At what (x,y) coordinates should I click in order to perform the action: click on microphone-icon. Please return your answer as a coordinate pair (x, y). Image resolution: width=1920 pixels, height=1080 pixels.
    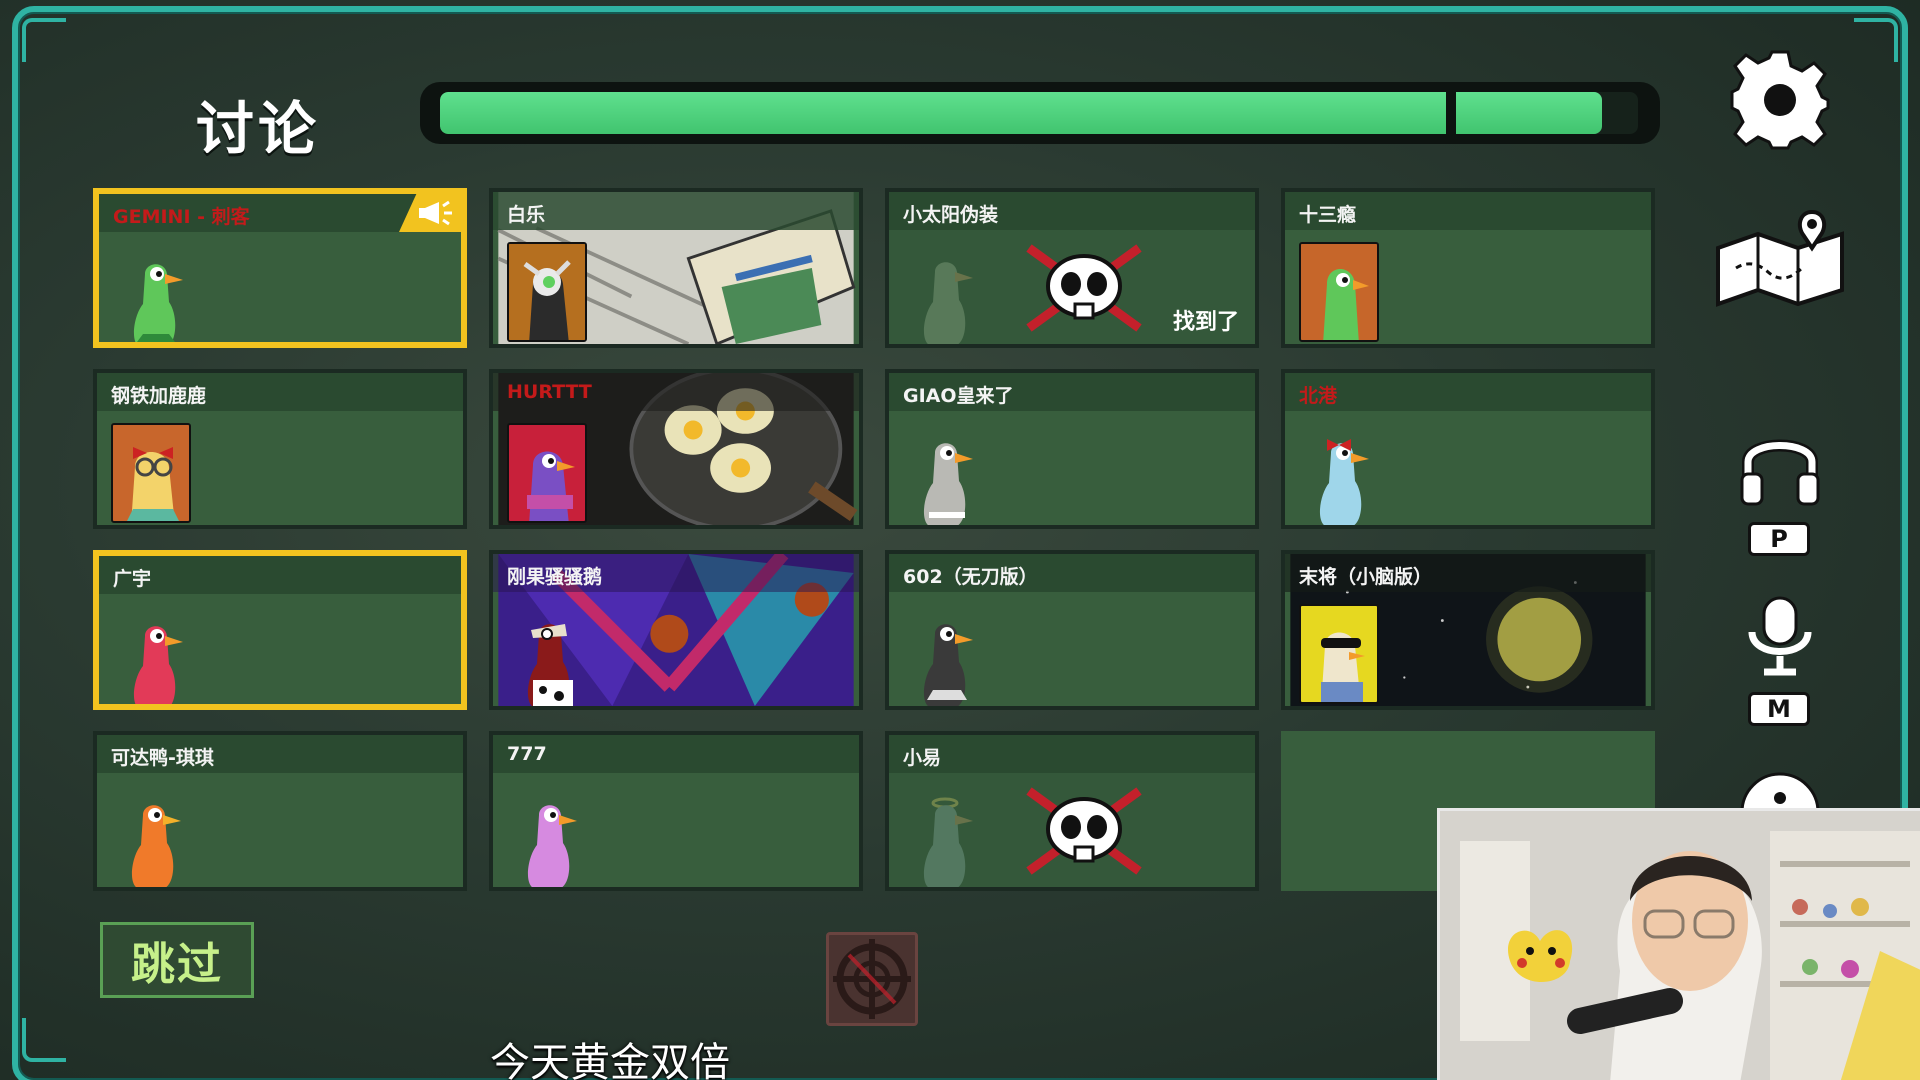
    Looking at the image, I should click on (1780, 636).